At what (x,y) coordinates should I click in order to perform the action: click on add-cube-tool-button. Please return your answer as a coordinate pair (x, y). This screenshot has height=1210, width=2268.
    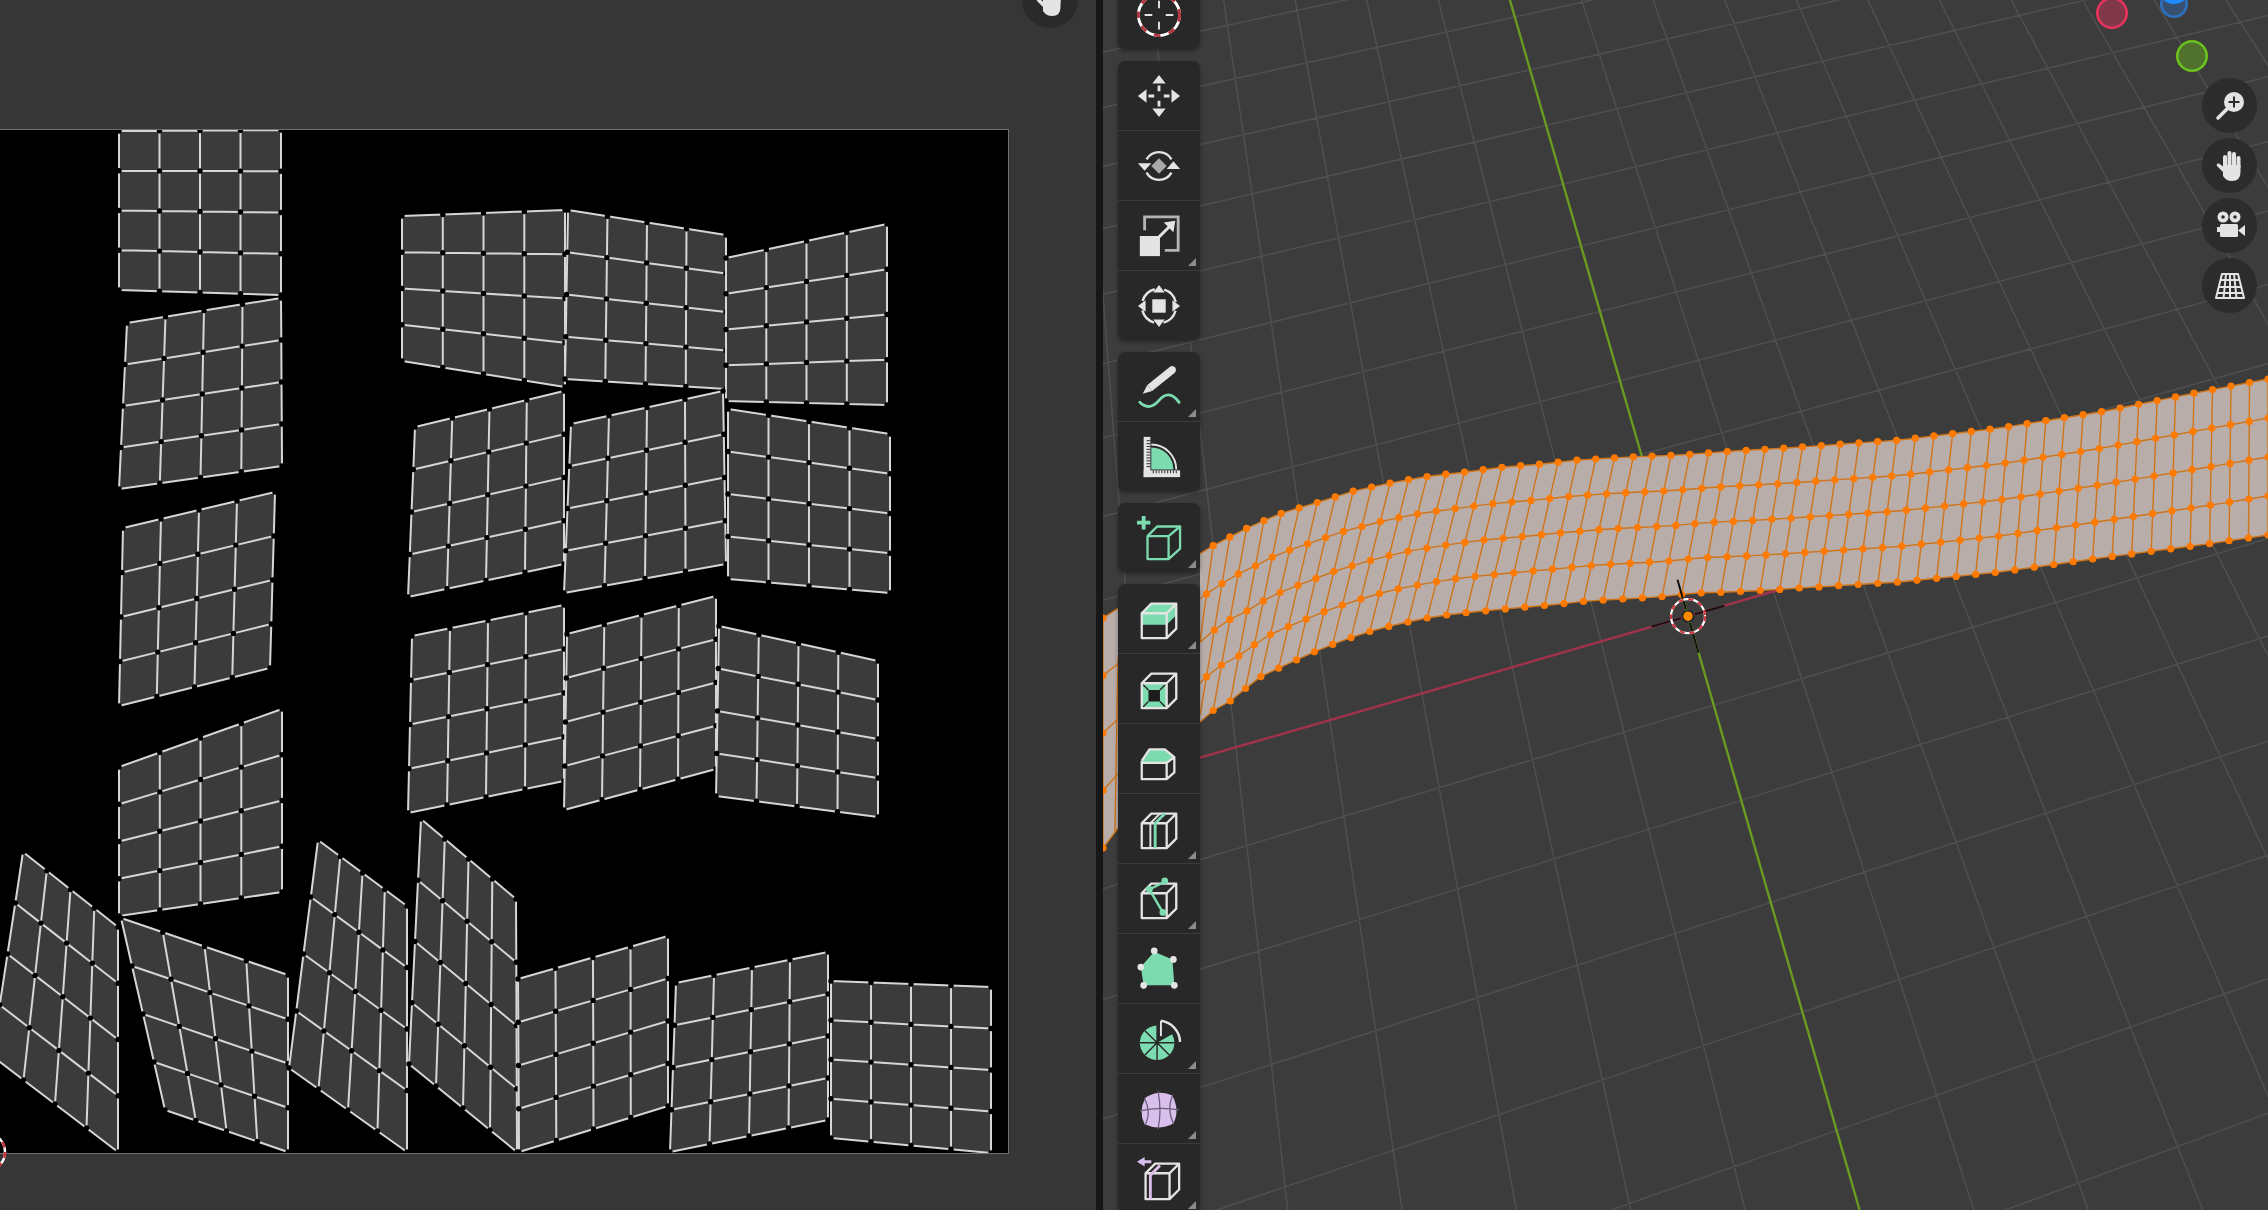
    Looking at the image, I should click on (1159, 537).